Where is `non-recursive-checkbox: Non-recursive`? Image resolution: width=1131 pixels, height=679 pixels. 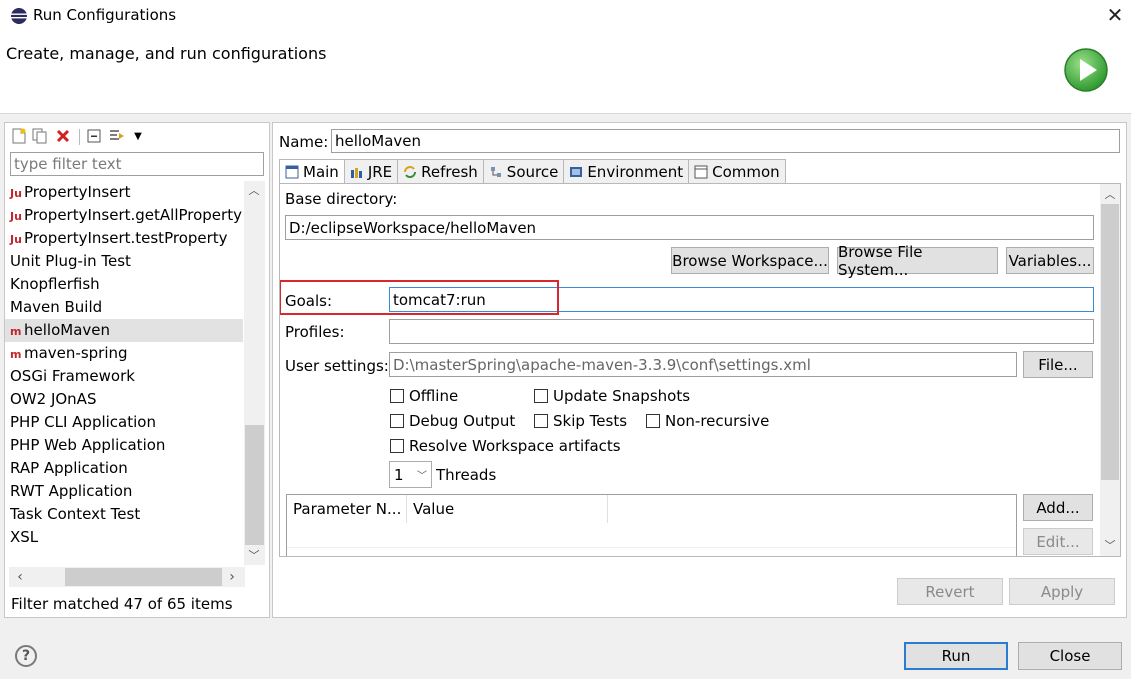 non-recursive-checkbox: Non-recursive is located at coordinates (707, 421).